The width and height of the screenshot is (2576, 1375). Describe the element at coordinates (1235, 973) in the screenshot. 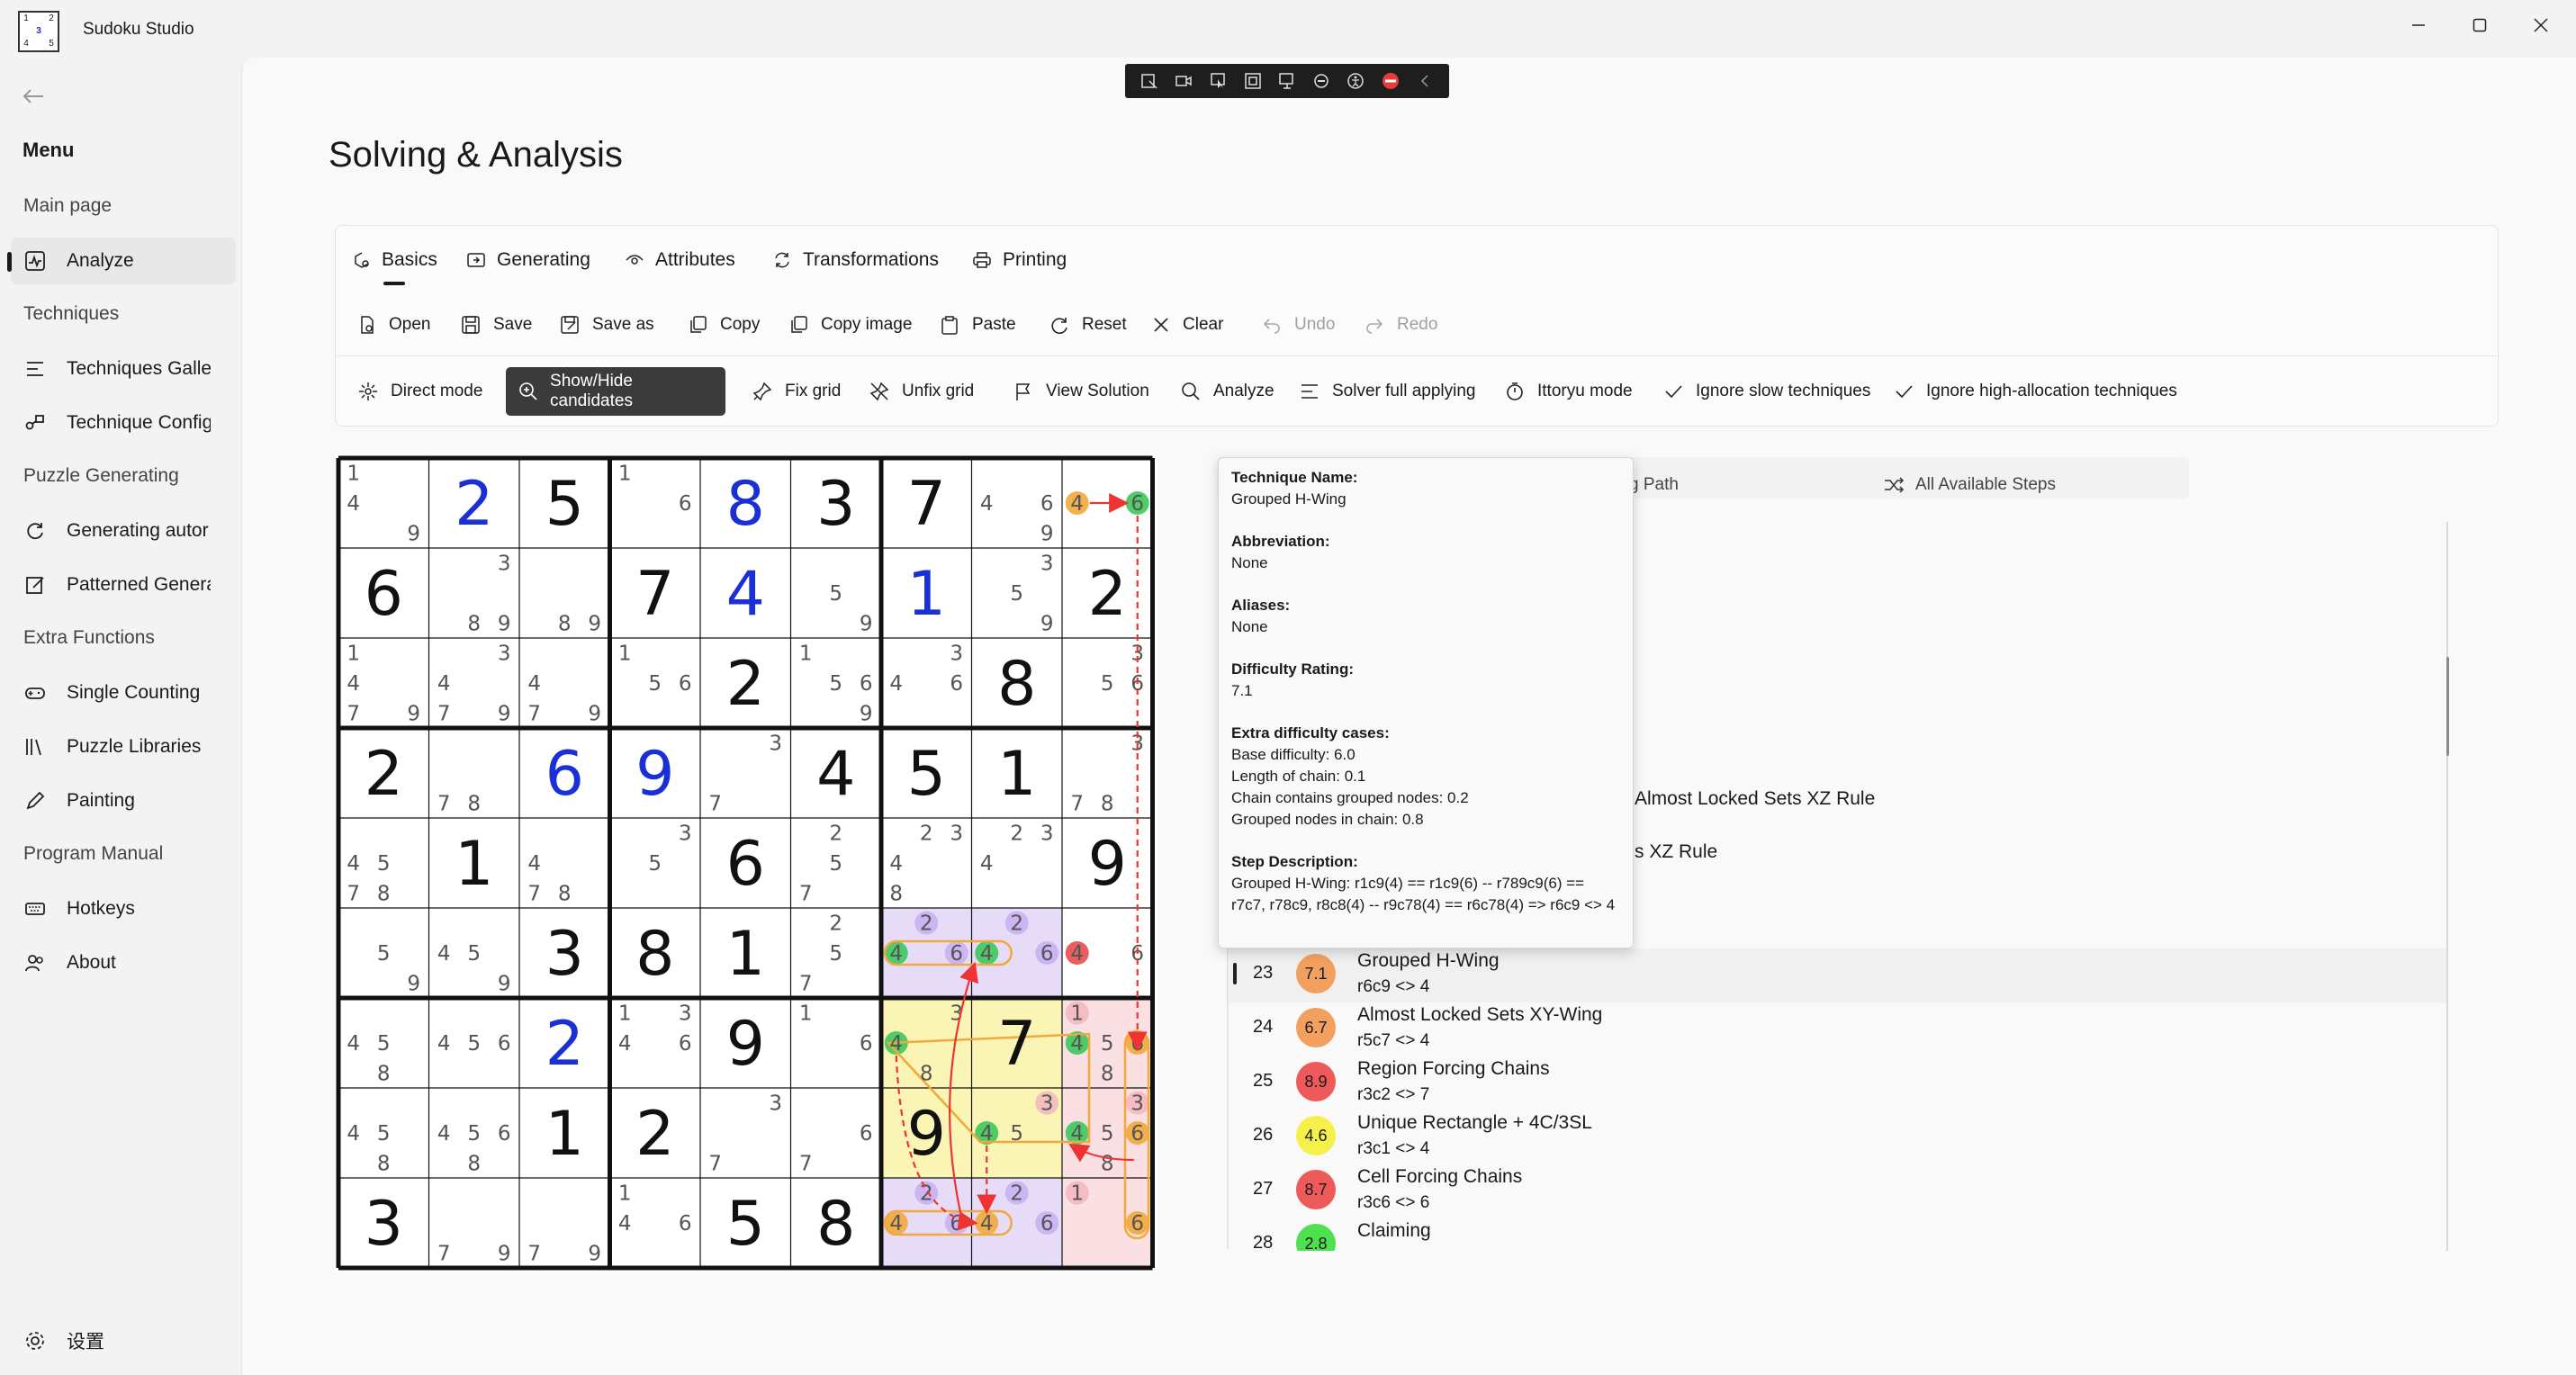

I see `selection-indicator` at that location.